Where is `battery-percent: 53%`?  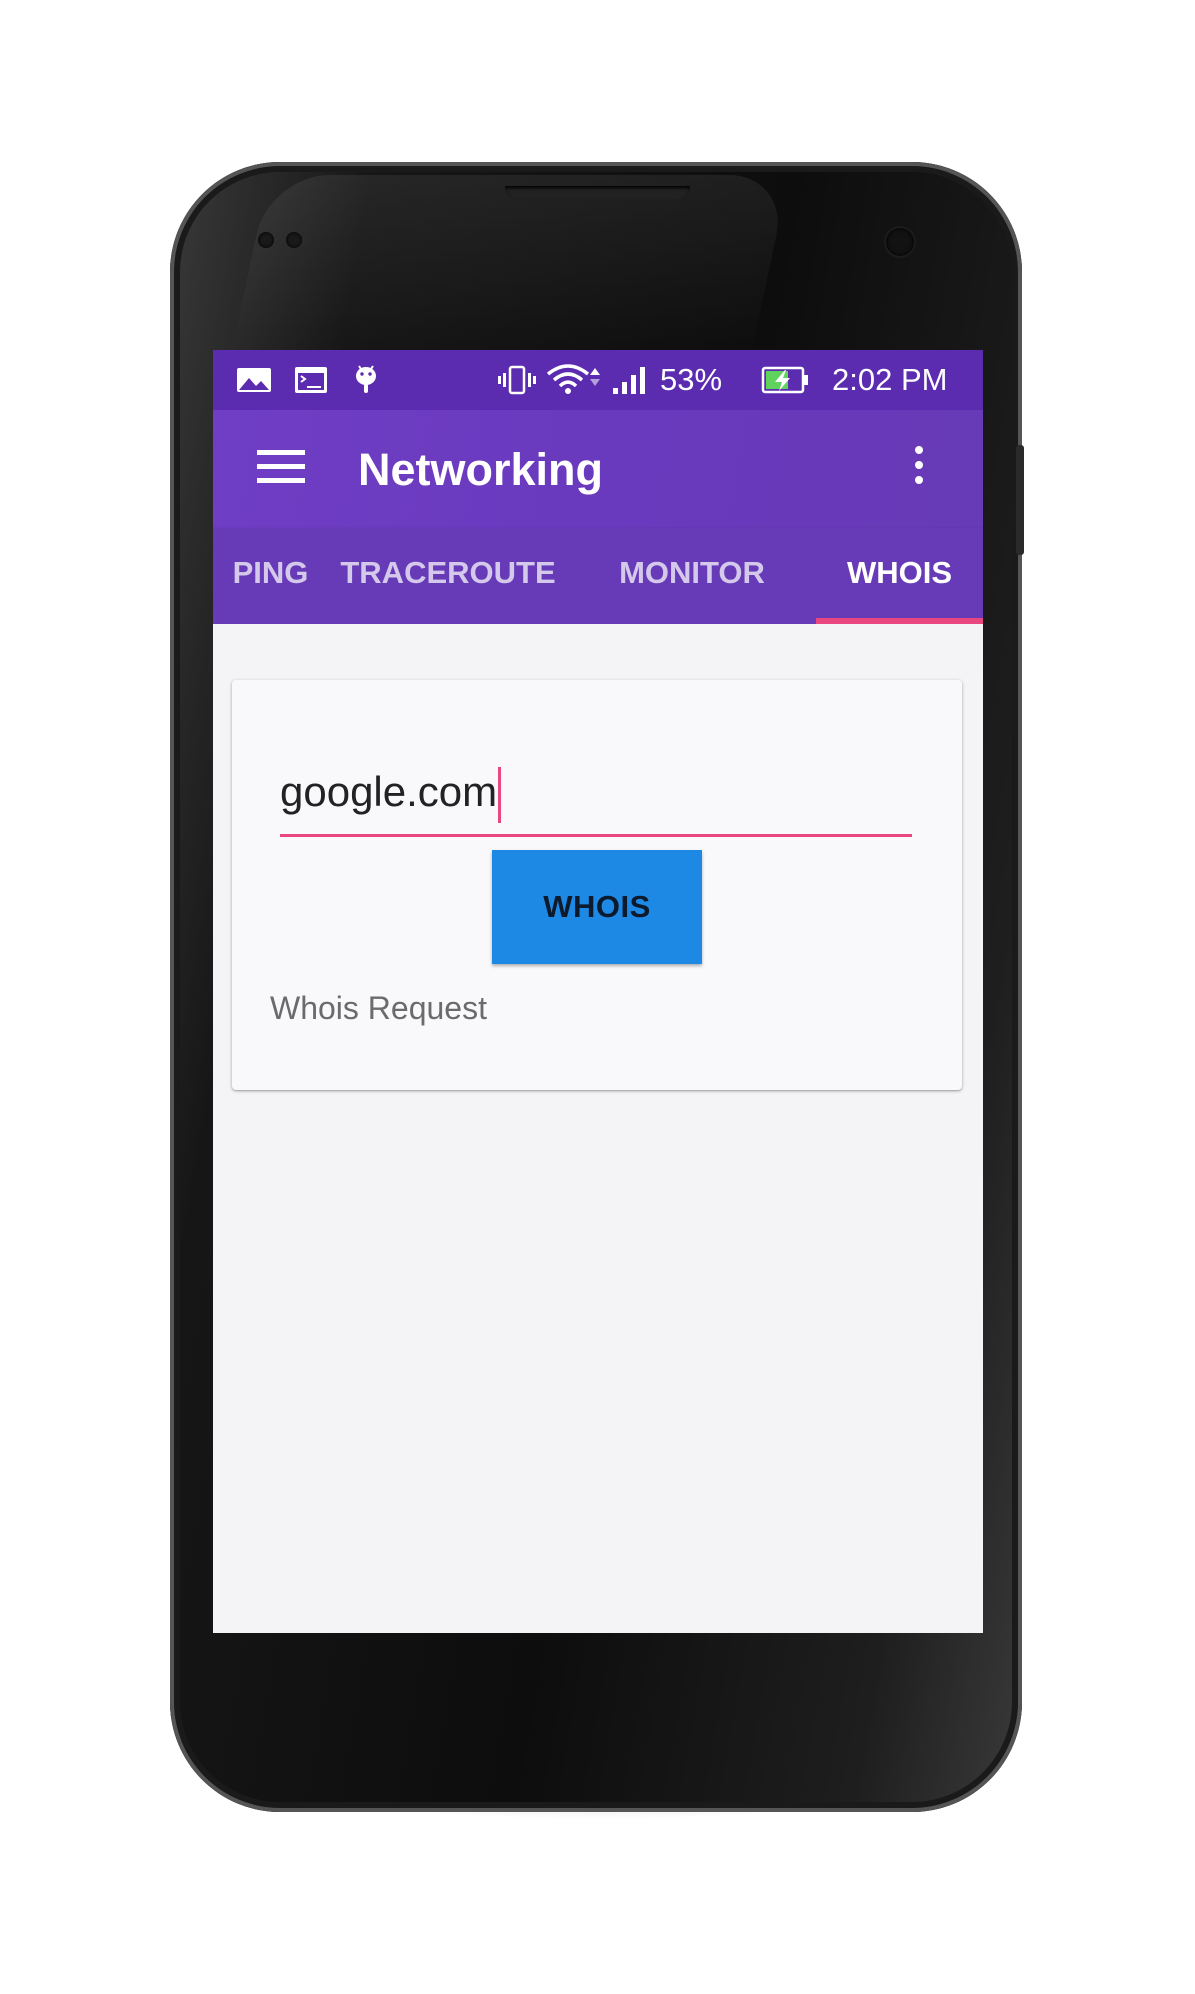
battery-percent: 53% is located at coordinates (691, 379).